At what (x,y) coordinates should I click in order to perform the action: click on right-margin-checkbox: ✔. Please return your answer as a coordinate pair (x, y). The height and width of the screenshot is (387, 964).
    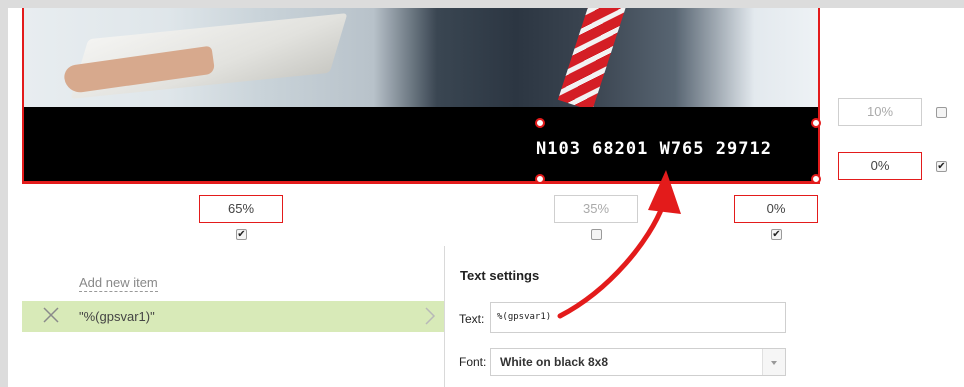
    Looking at the image, I should click on (776, 234).